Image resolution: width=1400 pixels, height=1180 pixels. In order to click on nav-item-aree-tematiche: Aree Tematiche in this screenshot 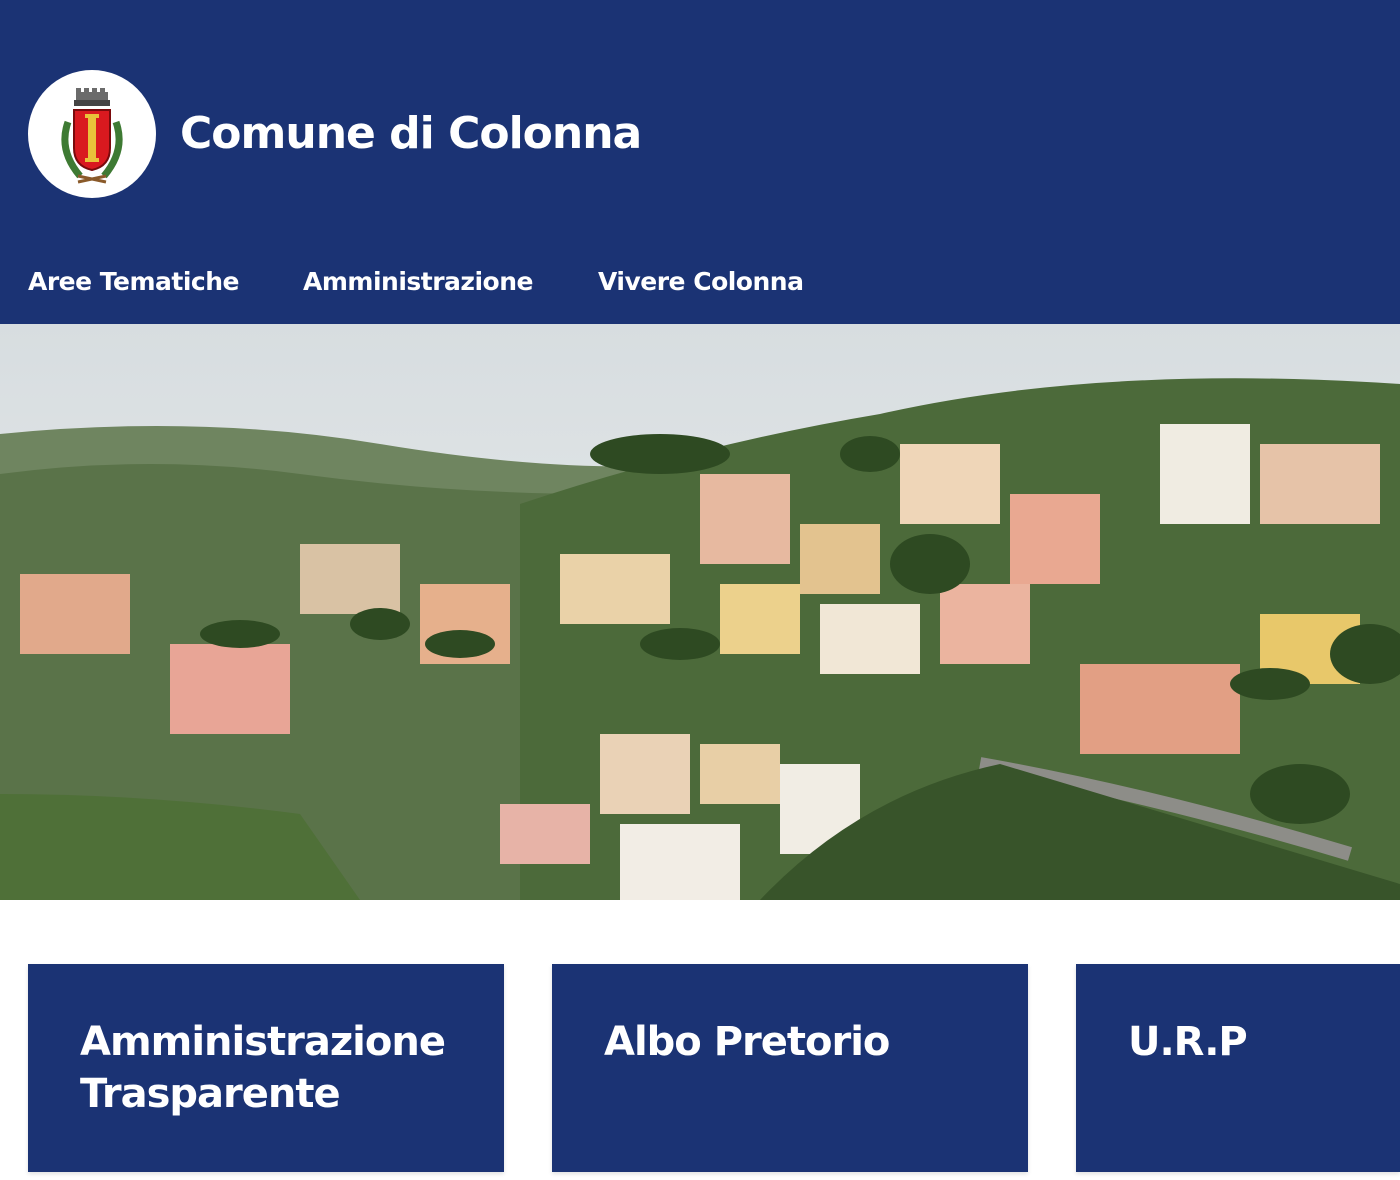, I will do `click(134, 282)`.